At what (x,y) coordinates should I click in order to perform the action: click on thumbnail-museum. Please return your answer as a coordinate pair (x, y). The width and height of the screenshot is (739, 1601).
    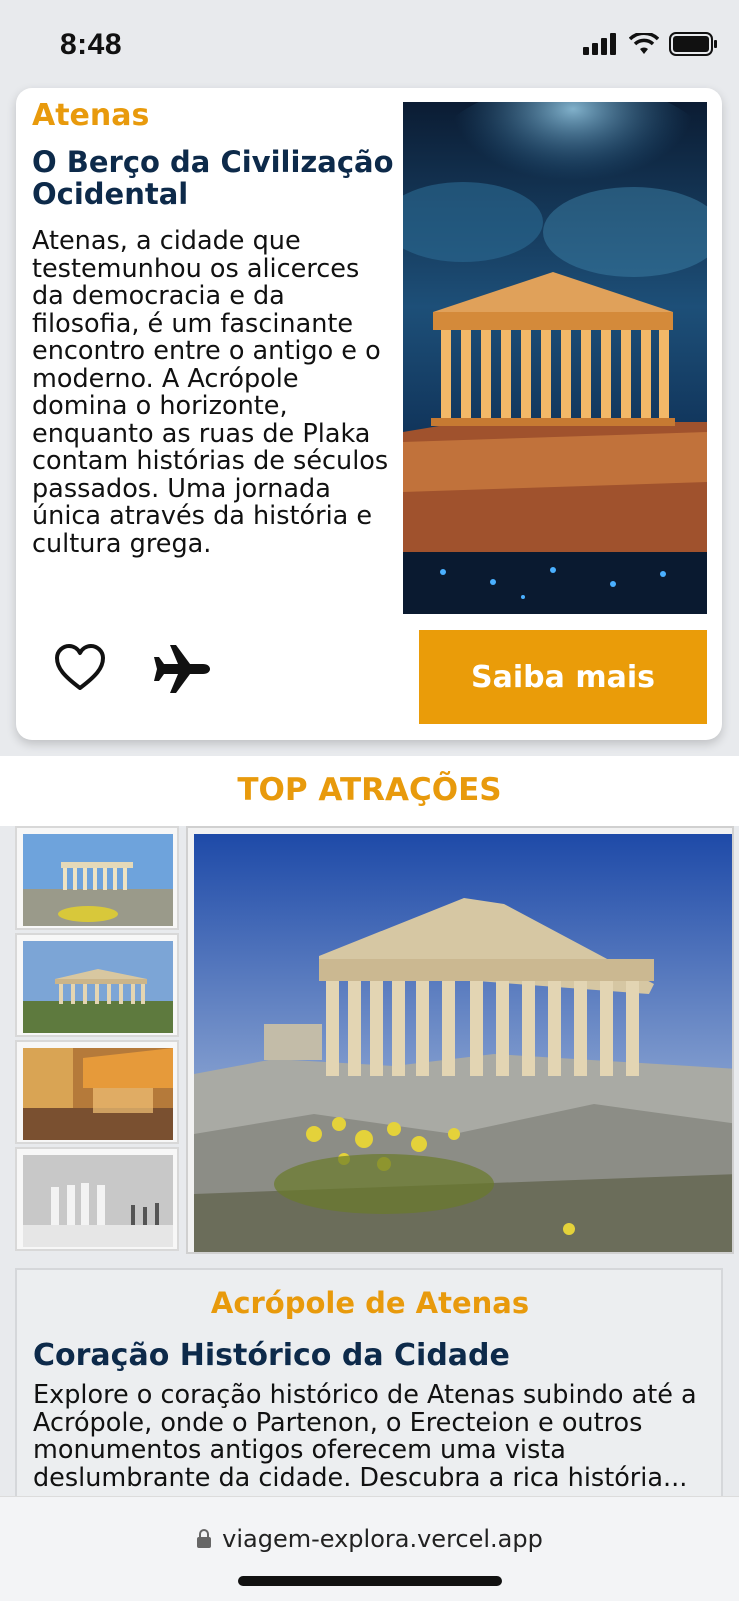
    Looking at the image, I should click on (97, 1199).